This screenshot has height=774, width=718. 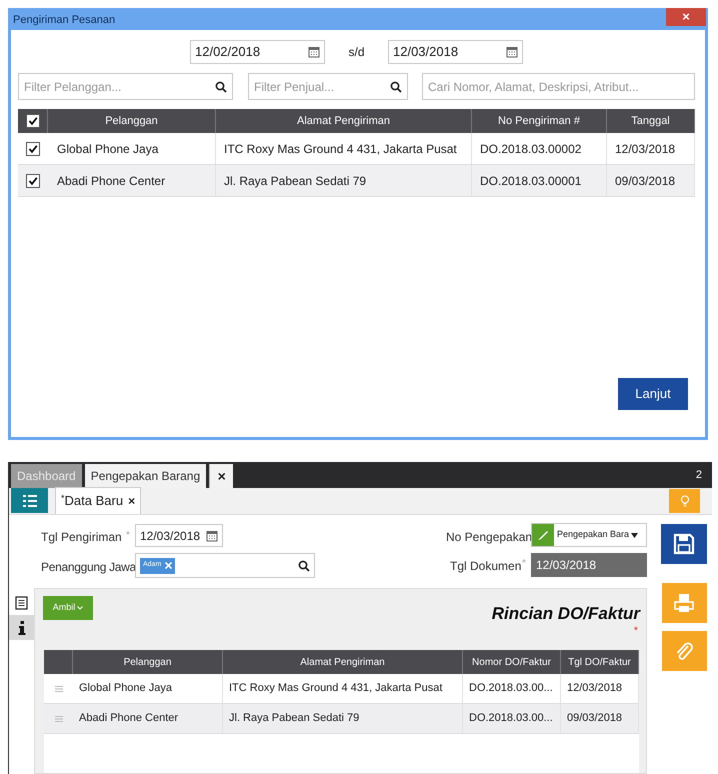 I want to click on date-separator: s/d, so click(x=356, y=52).